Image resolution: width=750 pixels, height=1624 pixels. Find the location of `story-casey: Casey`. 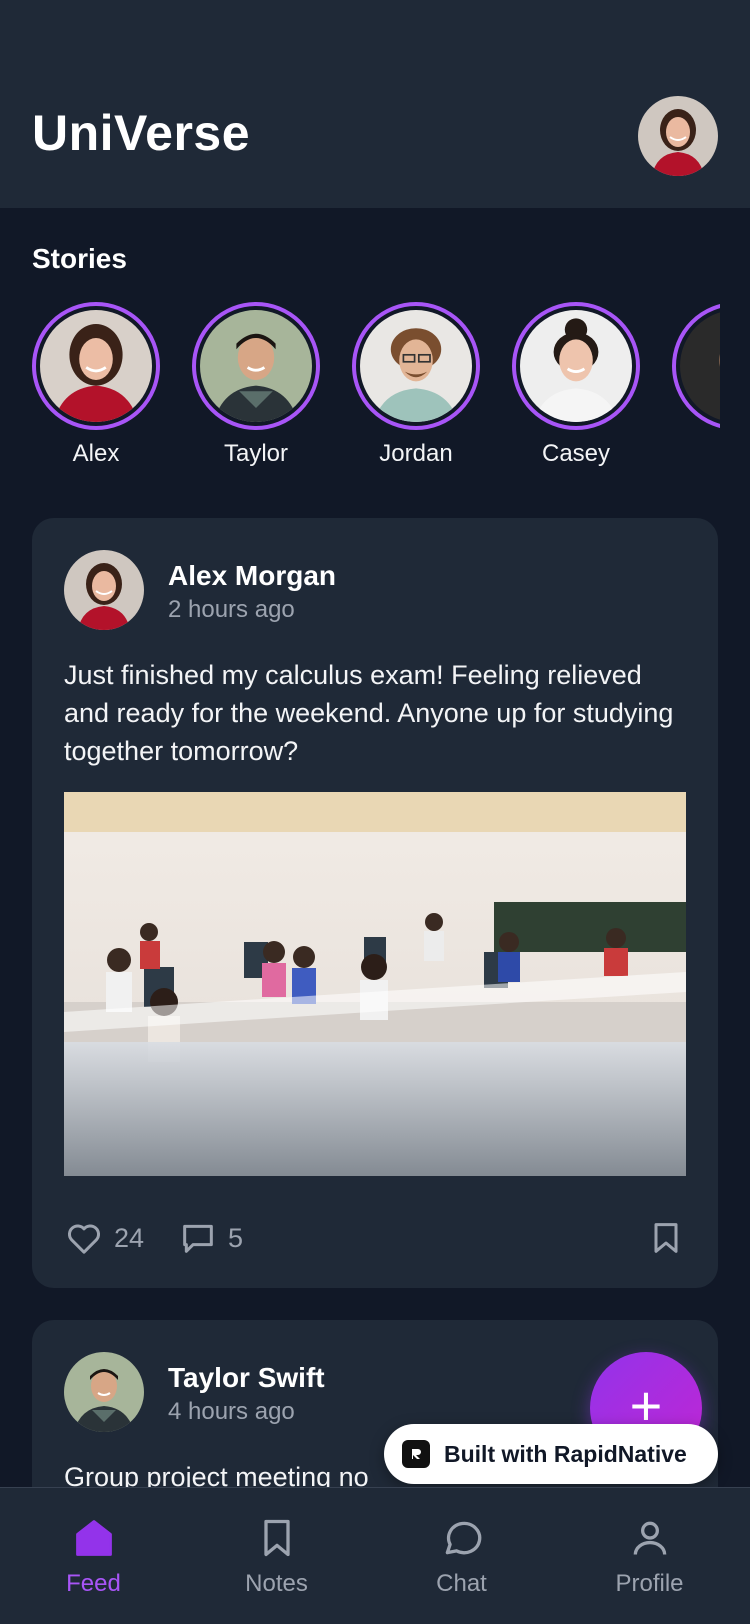

story-casey: Casey is located at coordinates (576, 387).